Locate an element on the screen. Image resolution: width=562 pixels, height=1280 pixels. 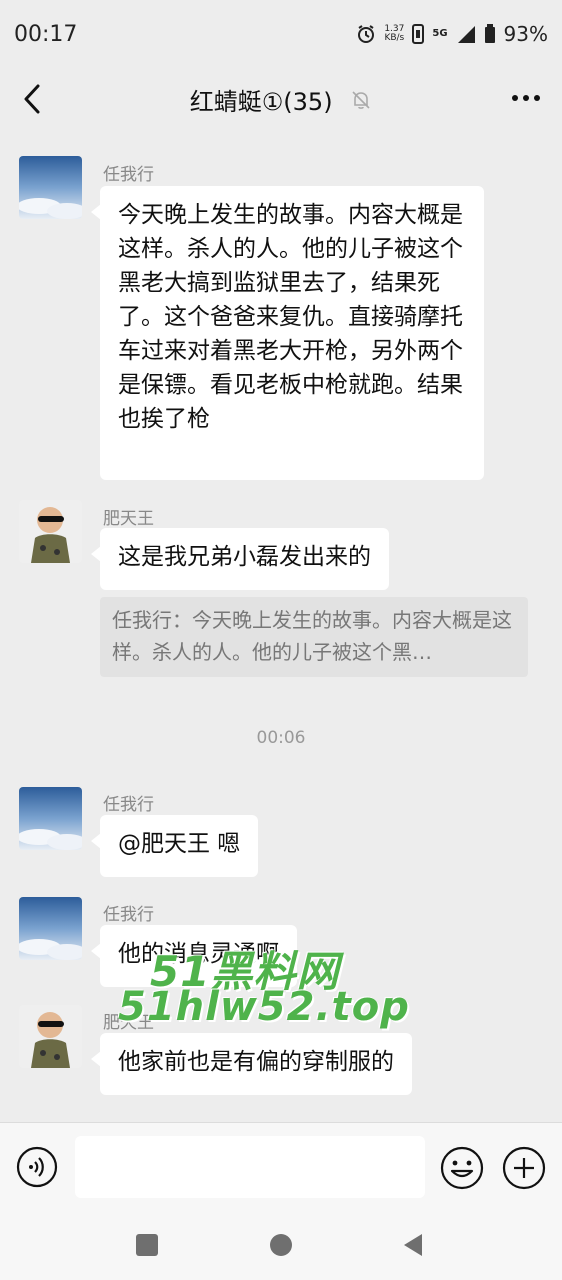
ellipsis-icon is located at coordinates (526, 98).